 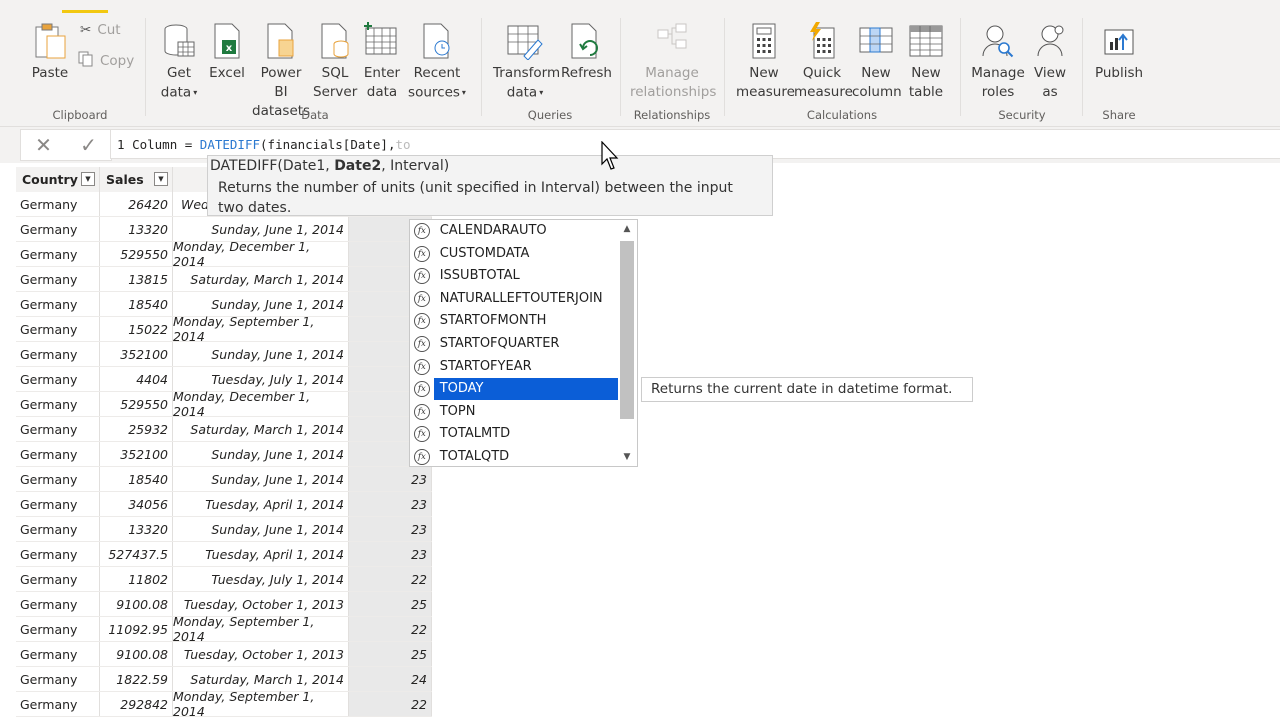 What do you see at coordinates (136, 179) in the screenshot?
I see `column-header-sales: Sales ▼` at bounding box center [136, 179].